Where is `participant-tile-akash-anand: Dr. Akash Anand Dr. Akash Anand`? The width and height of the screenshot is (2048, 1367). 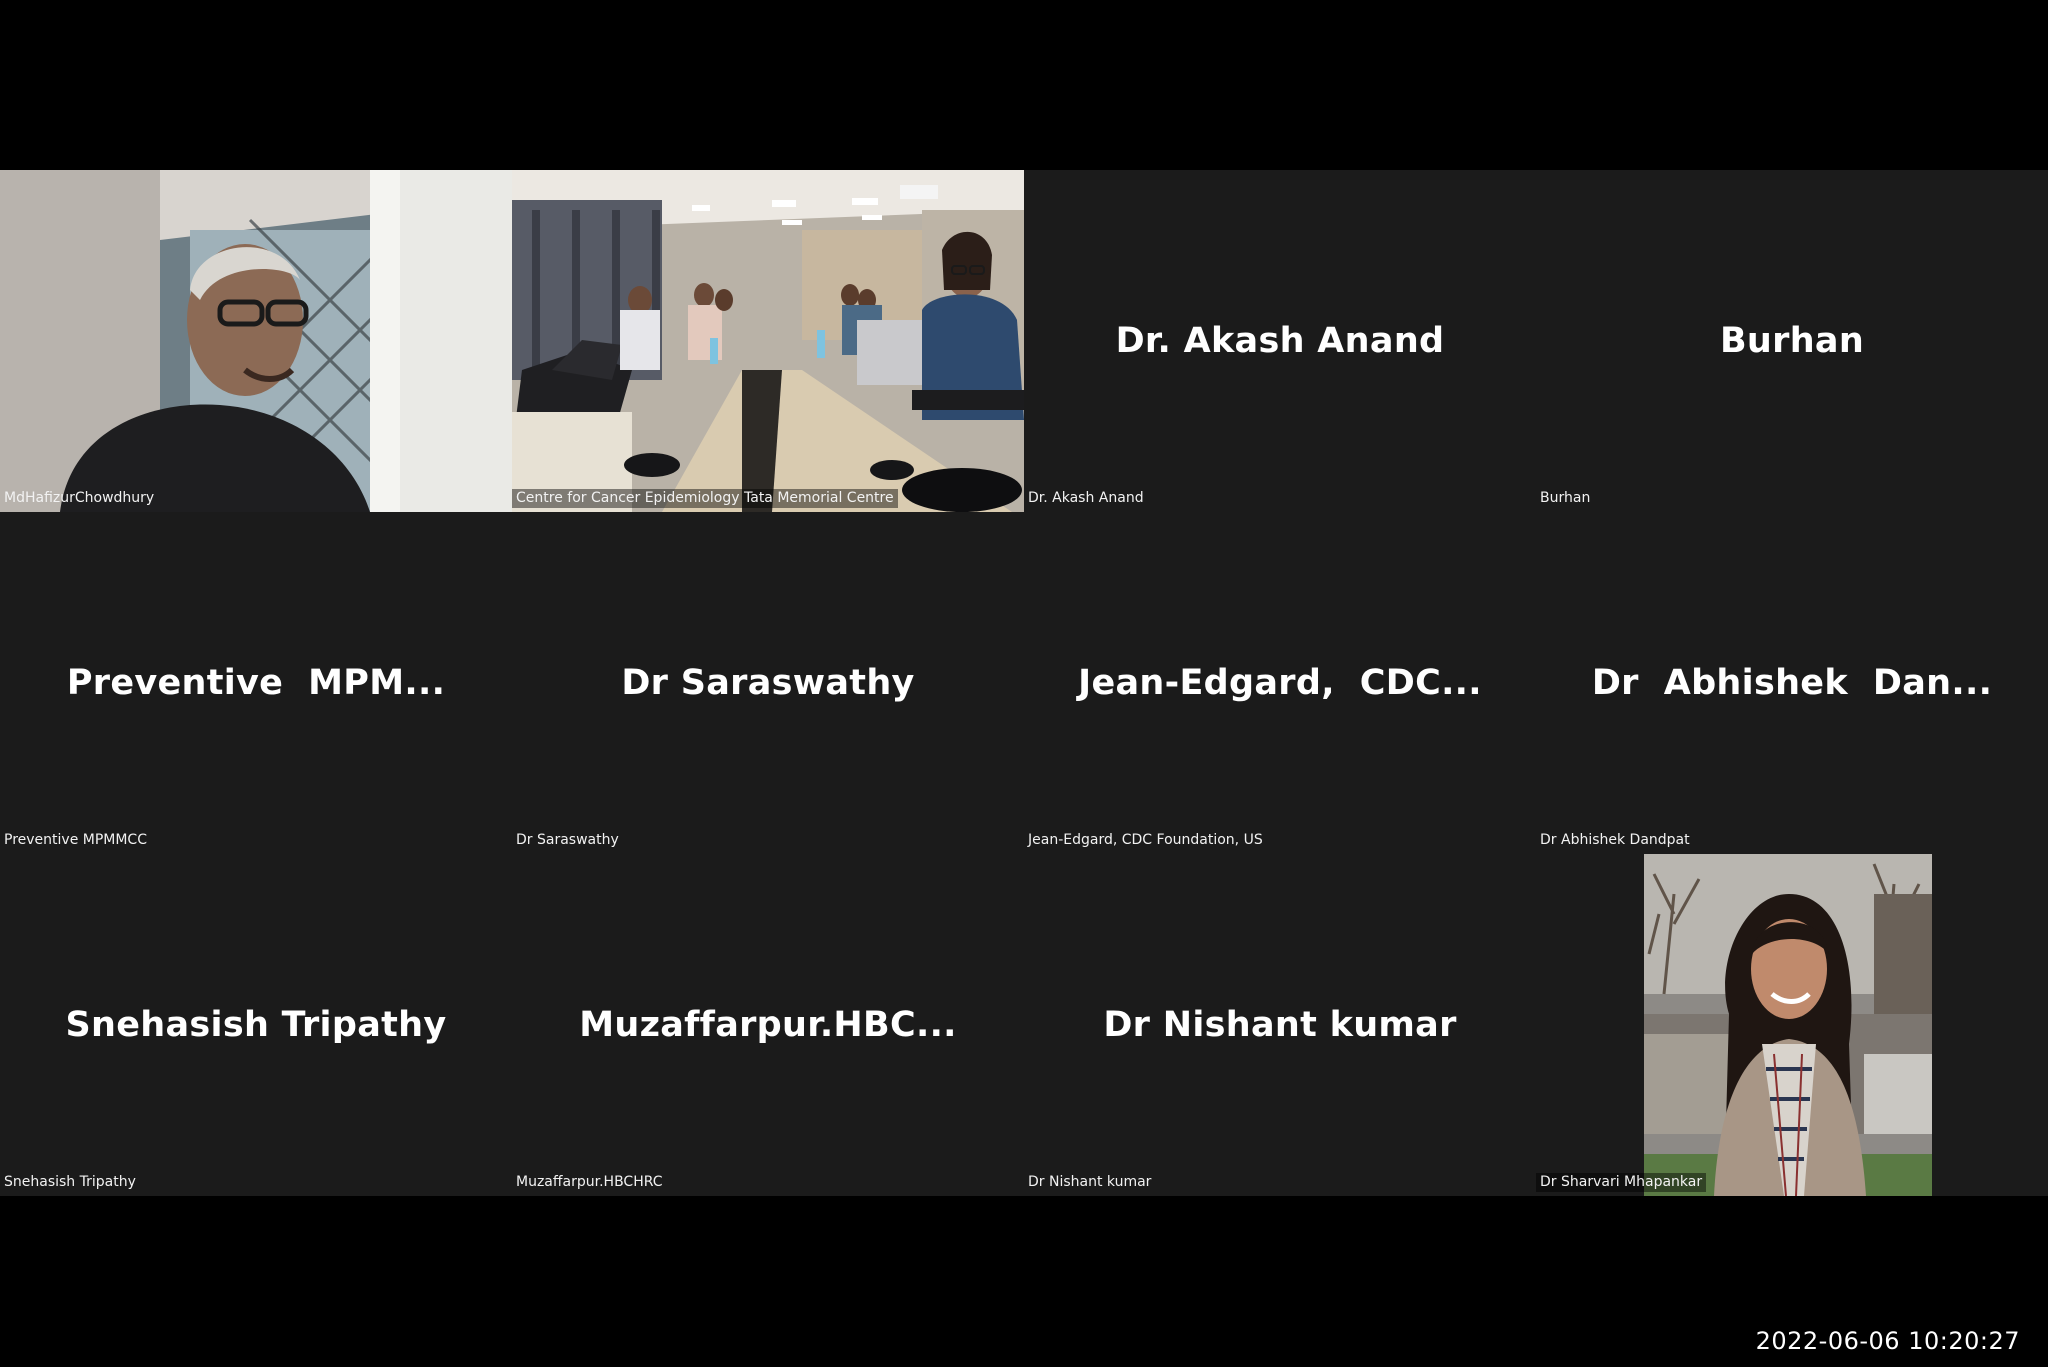 participant-tile-akash-anand: Dr. Akash Anand Dr. Akash Anand is located at coordinates (1280, 341).